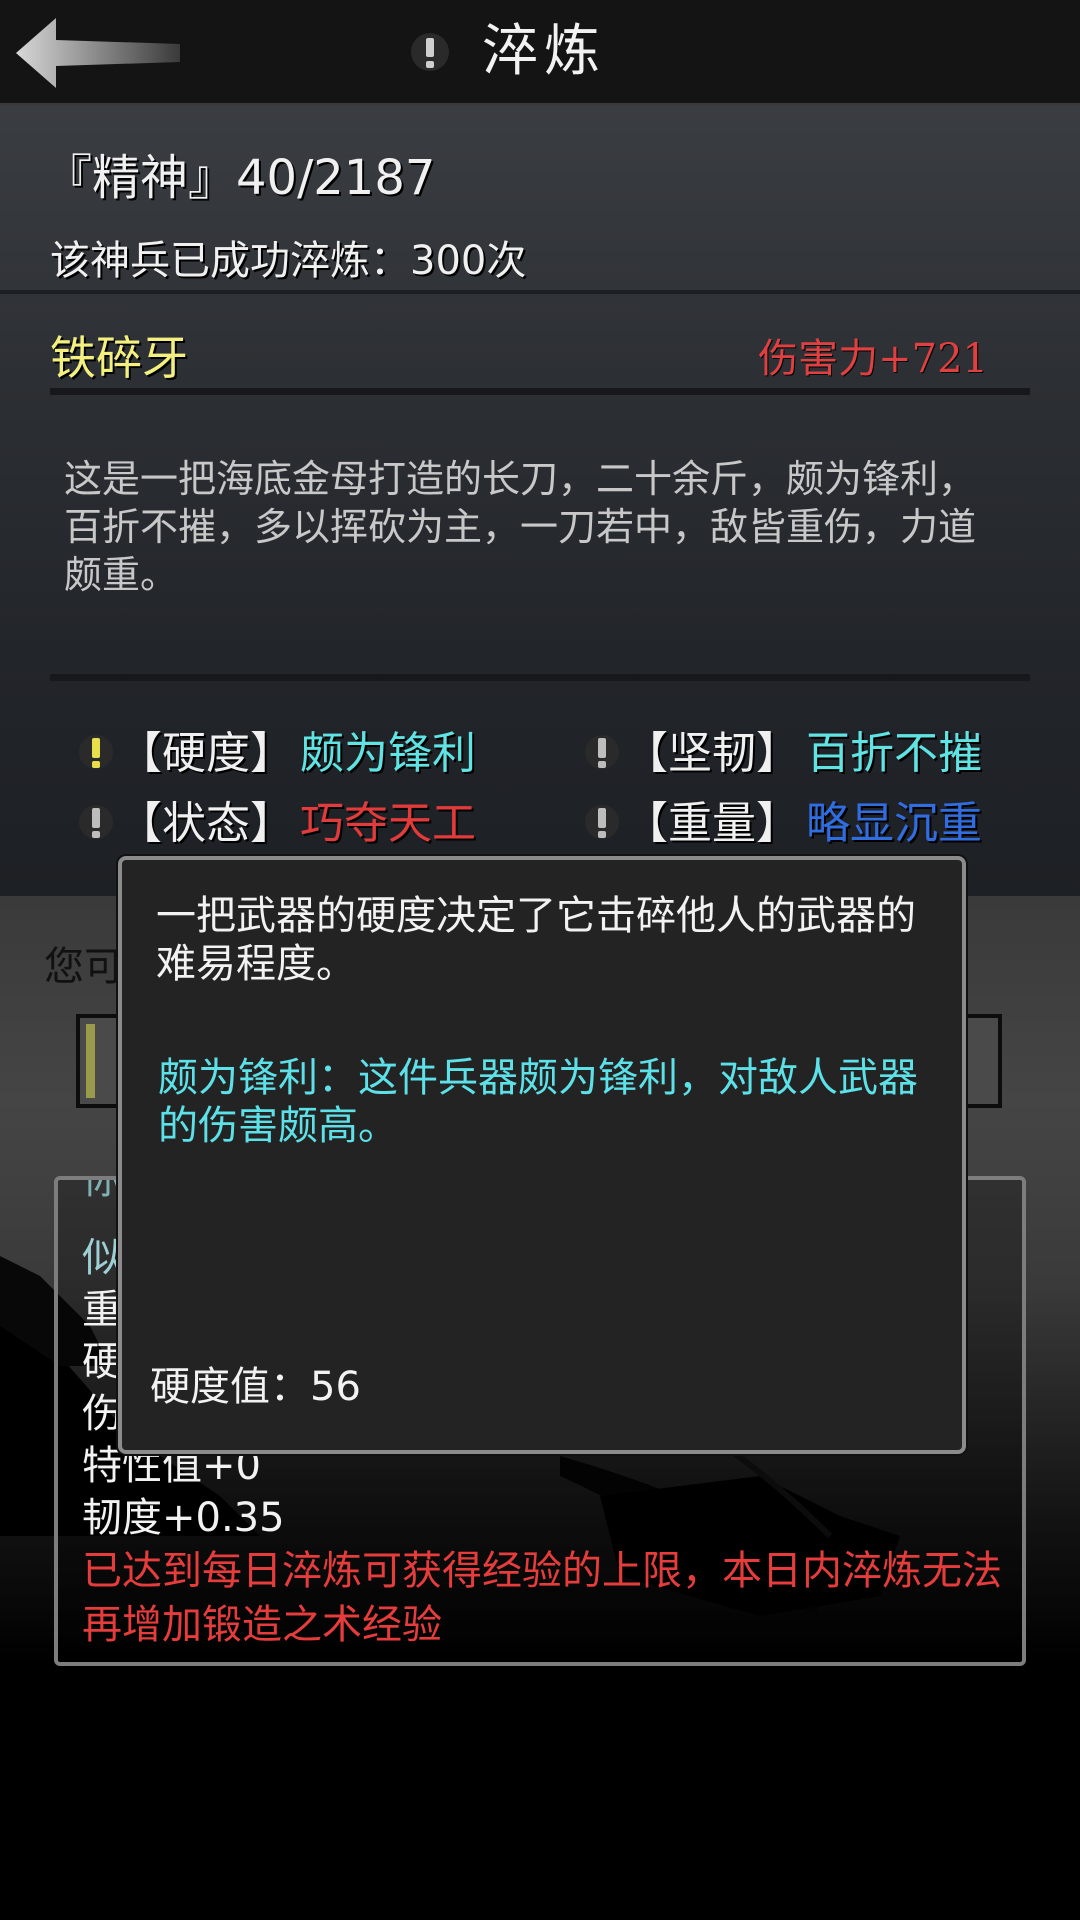  I want to click on progress-fill, so click(91, 1061).